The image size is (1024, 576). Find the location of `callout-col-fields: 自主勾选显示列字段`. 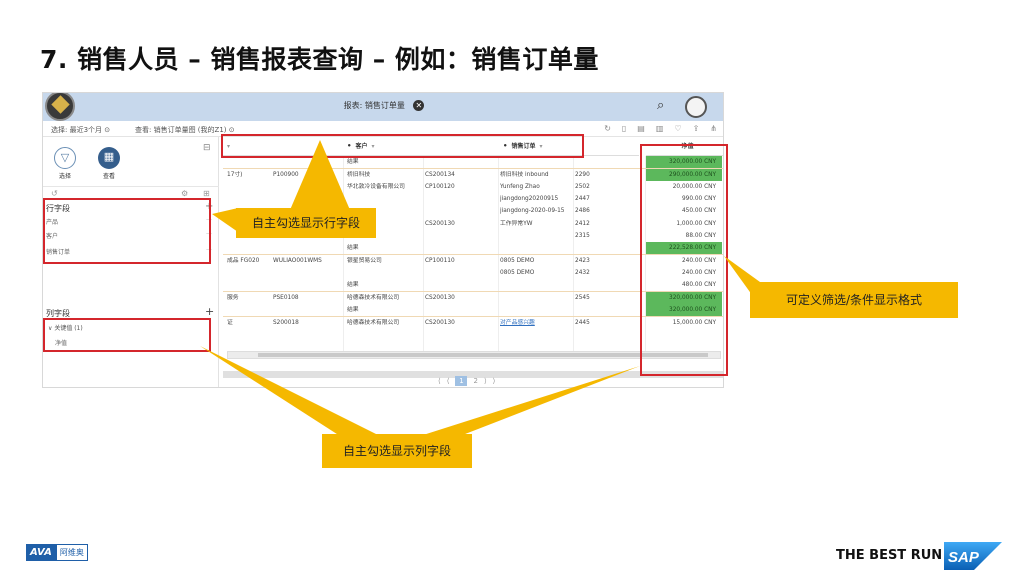

callout-col-fields: 自主勾选显示列字段 is located at coordinates (397, 451).